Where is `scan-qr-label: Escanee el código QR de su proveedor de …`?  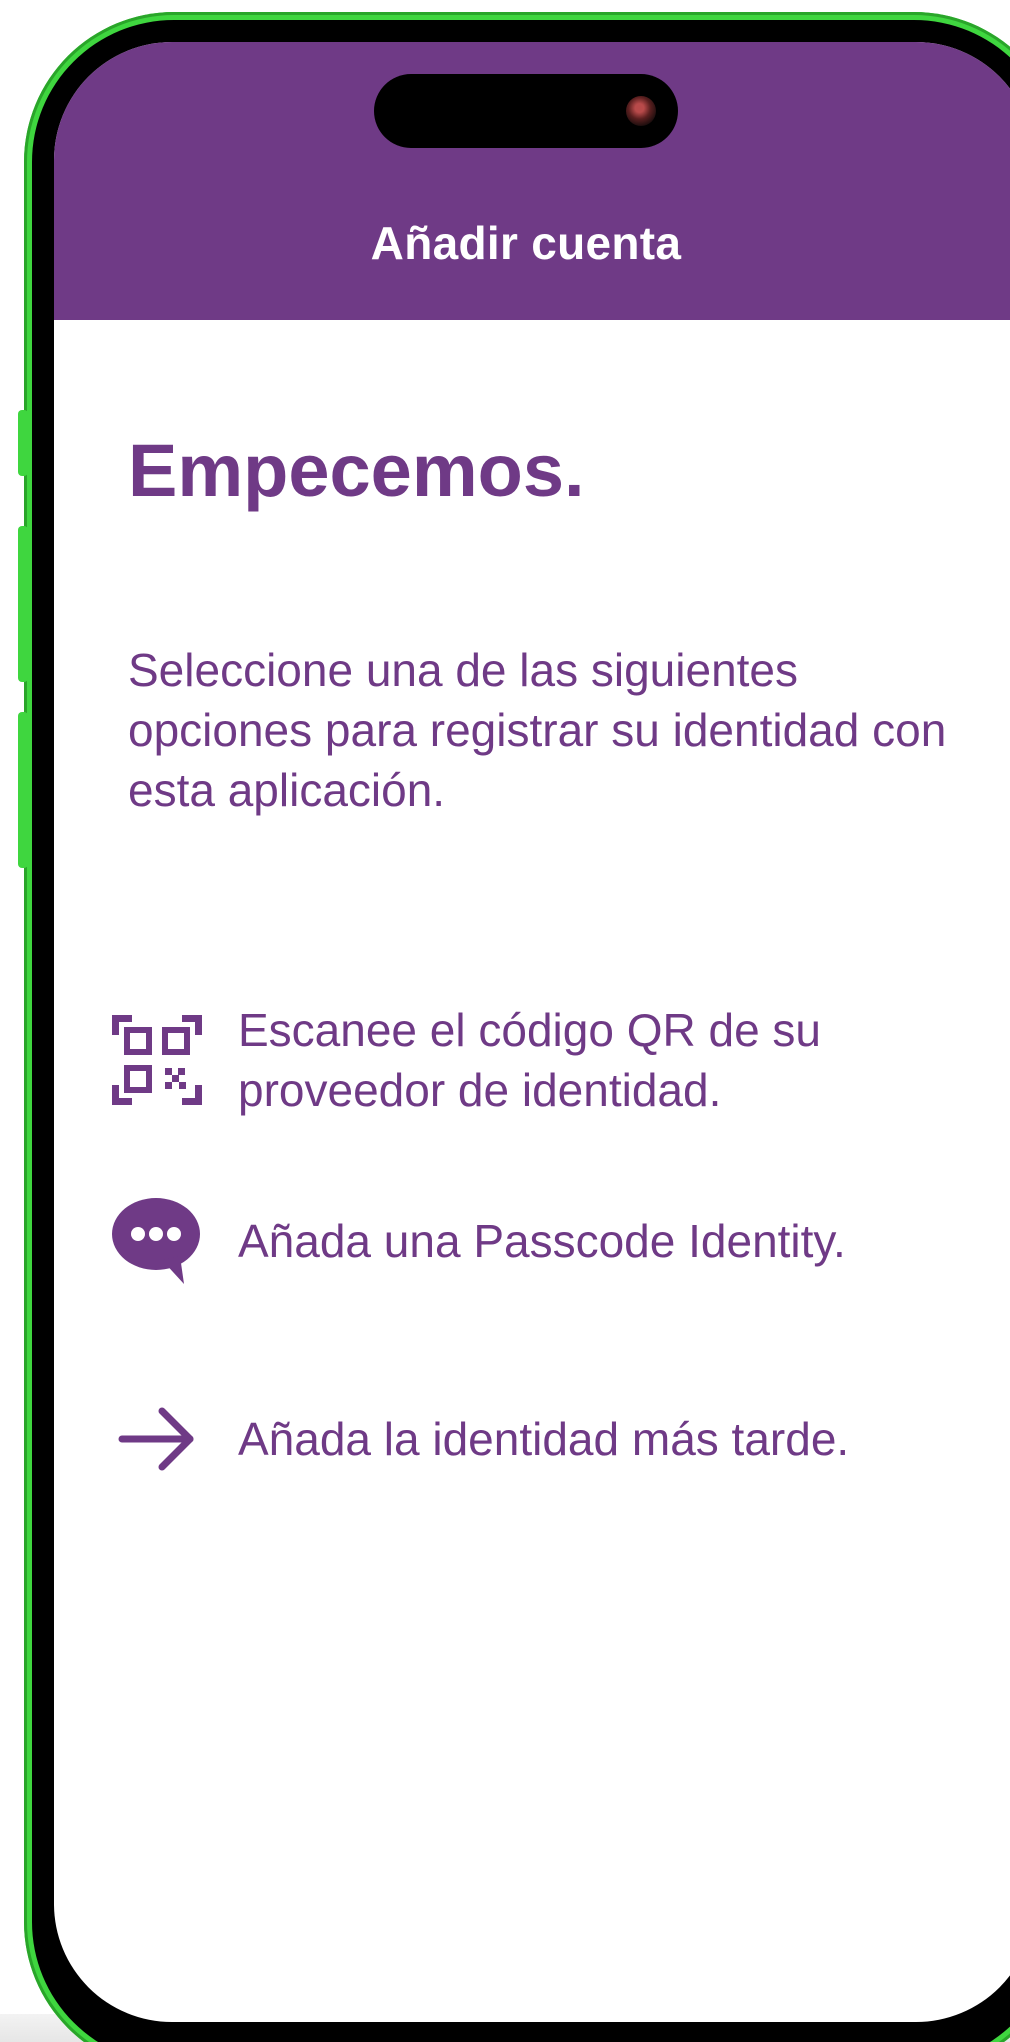 scan-qr-label: Escanee el código QR de su proveedor de … is located at coordinates (530, 1060).